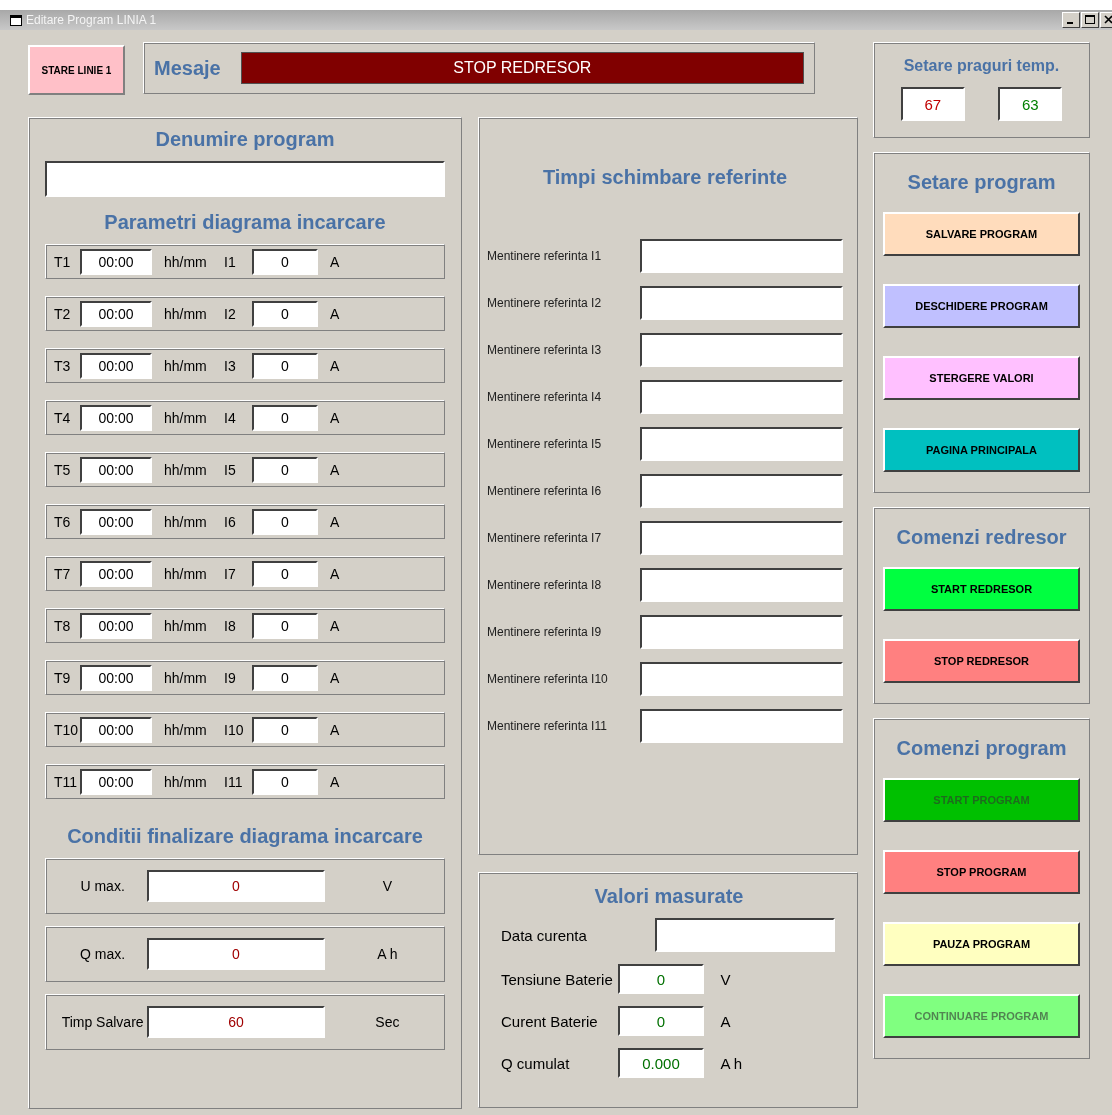 This screenshot has height=1115, width=1112. Describe the element at coordinates (230, 365) in the screenshot. I see `current-label: I3` at that location.